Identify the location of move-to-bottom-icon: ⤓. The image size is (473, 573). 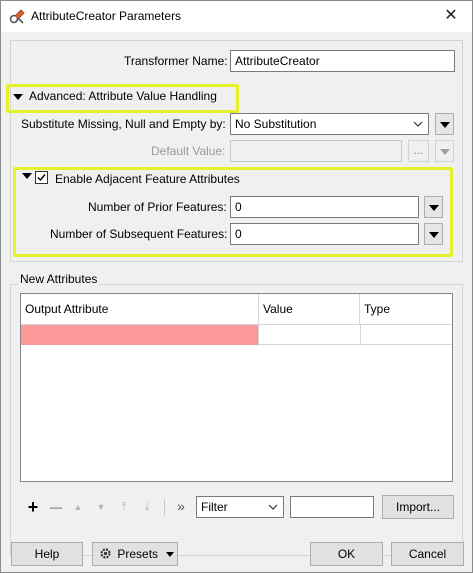
(147, 507).